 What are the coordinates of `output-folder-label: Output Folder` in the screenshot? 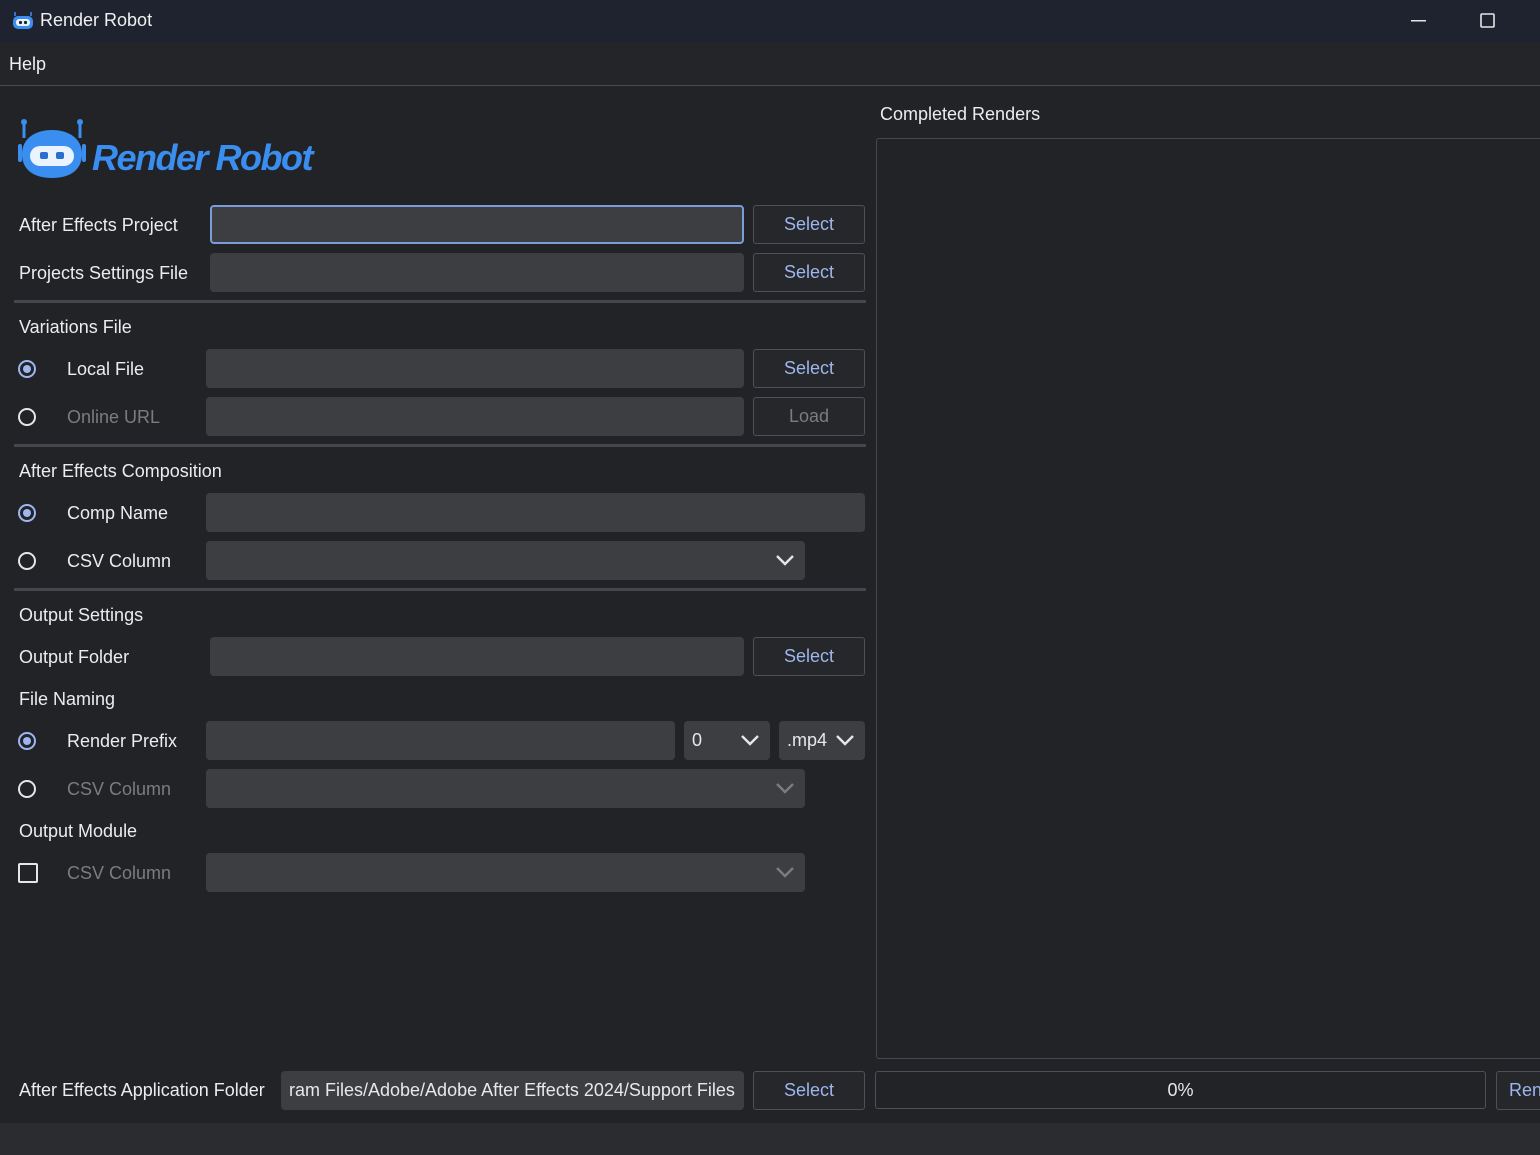 It's located at (74, 657).